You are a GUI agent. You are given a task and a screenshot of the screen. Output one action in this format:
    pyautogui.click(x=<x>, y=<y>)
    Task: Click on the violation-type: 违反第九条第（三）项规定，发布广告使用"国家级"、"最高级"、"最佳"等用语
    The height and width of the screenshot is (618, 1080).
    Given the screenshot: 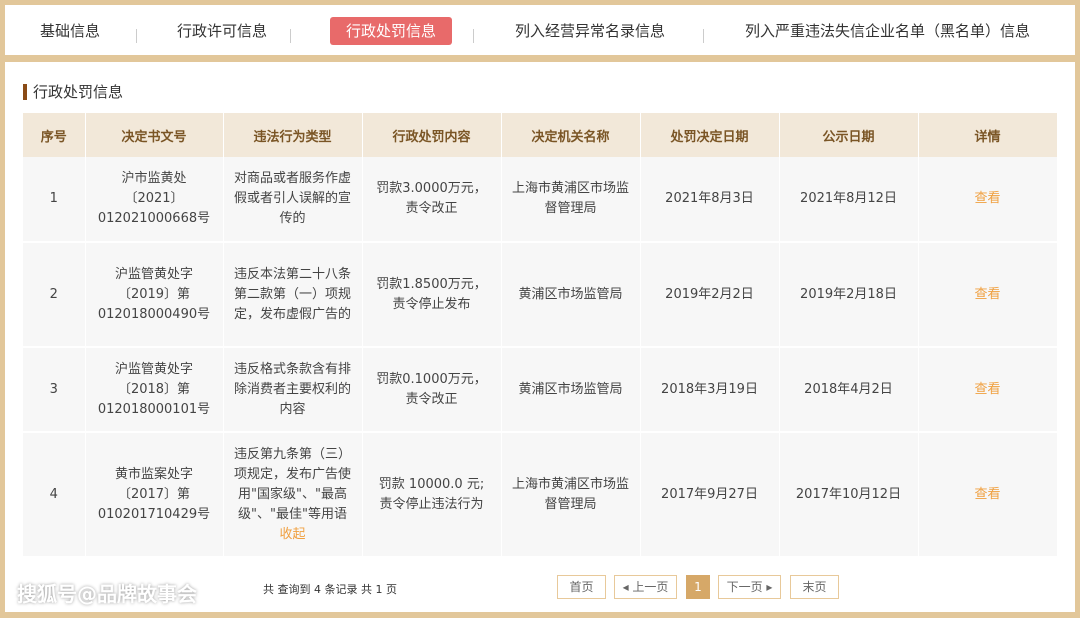 What is the action you would take?
    pyautogui.click(x=292, y=484)
    